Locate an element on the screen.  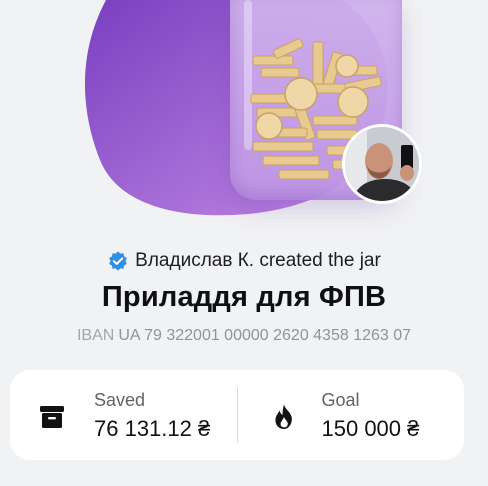
avatar-photo is located at coordinates (382, 164).